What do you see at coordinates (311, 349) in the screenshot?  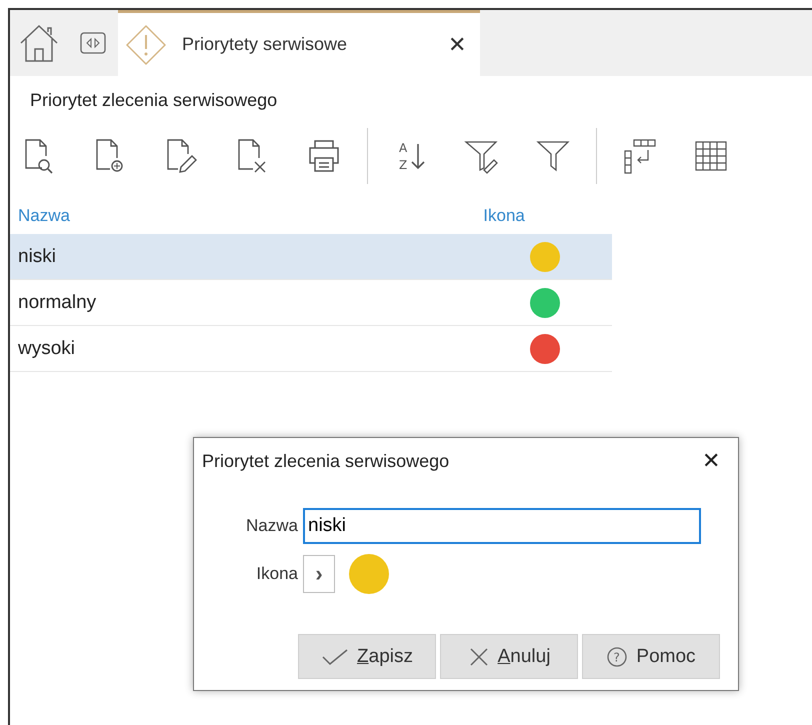 I see `table-row: wysoki` at bounding box center [311, 349].